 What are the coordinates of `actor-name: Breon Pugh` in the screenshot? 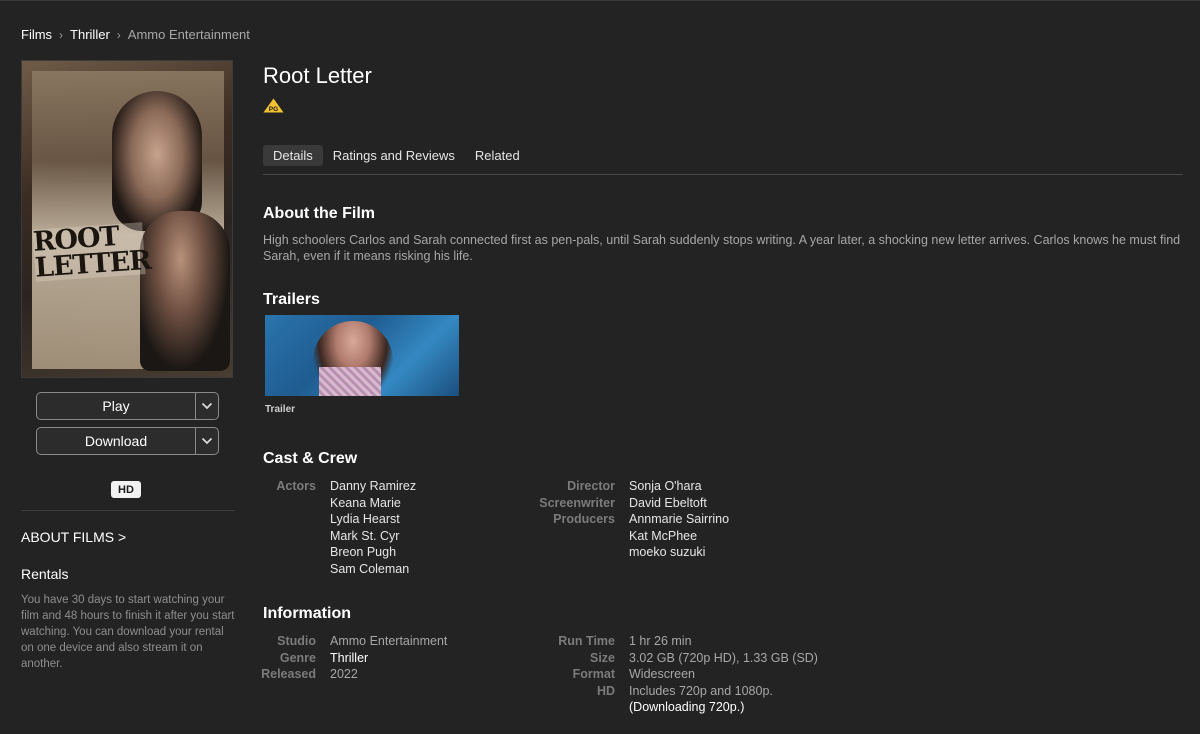 It's located at (373, 552).